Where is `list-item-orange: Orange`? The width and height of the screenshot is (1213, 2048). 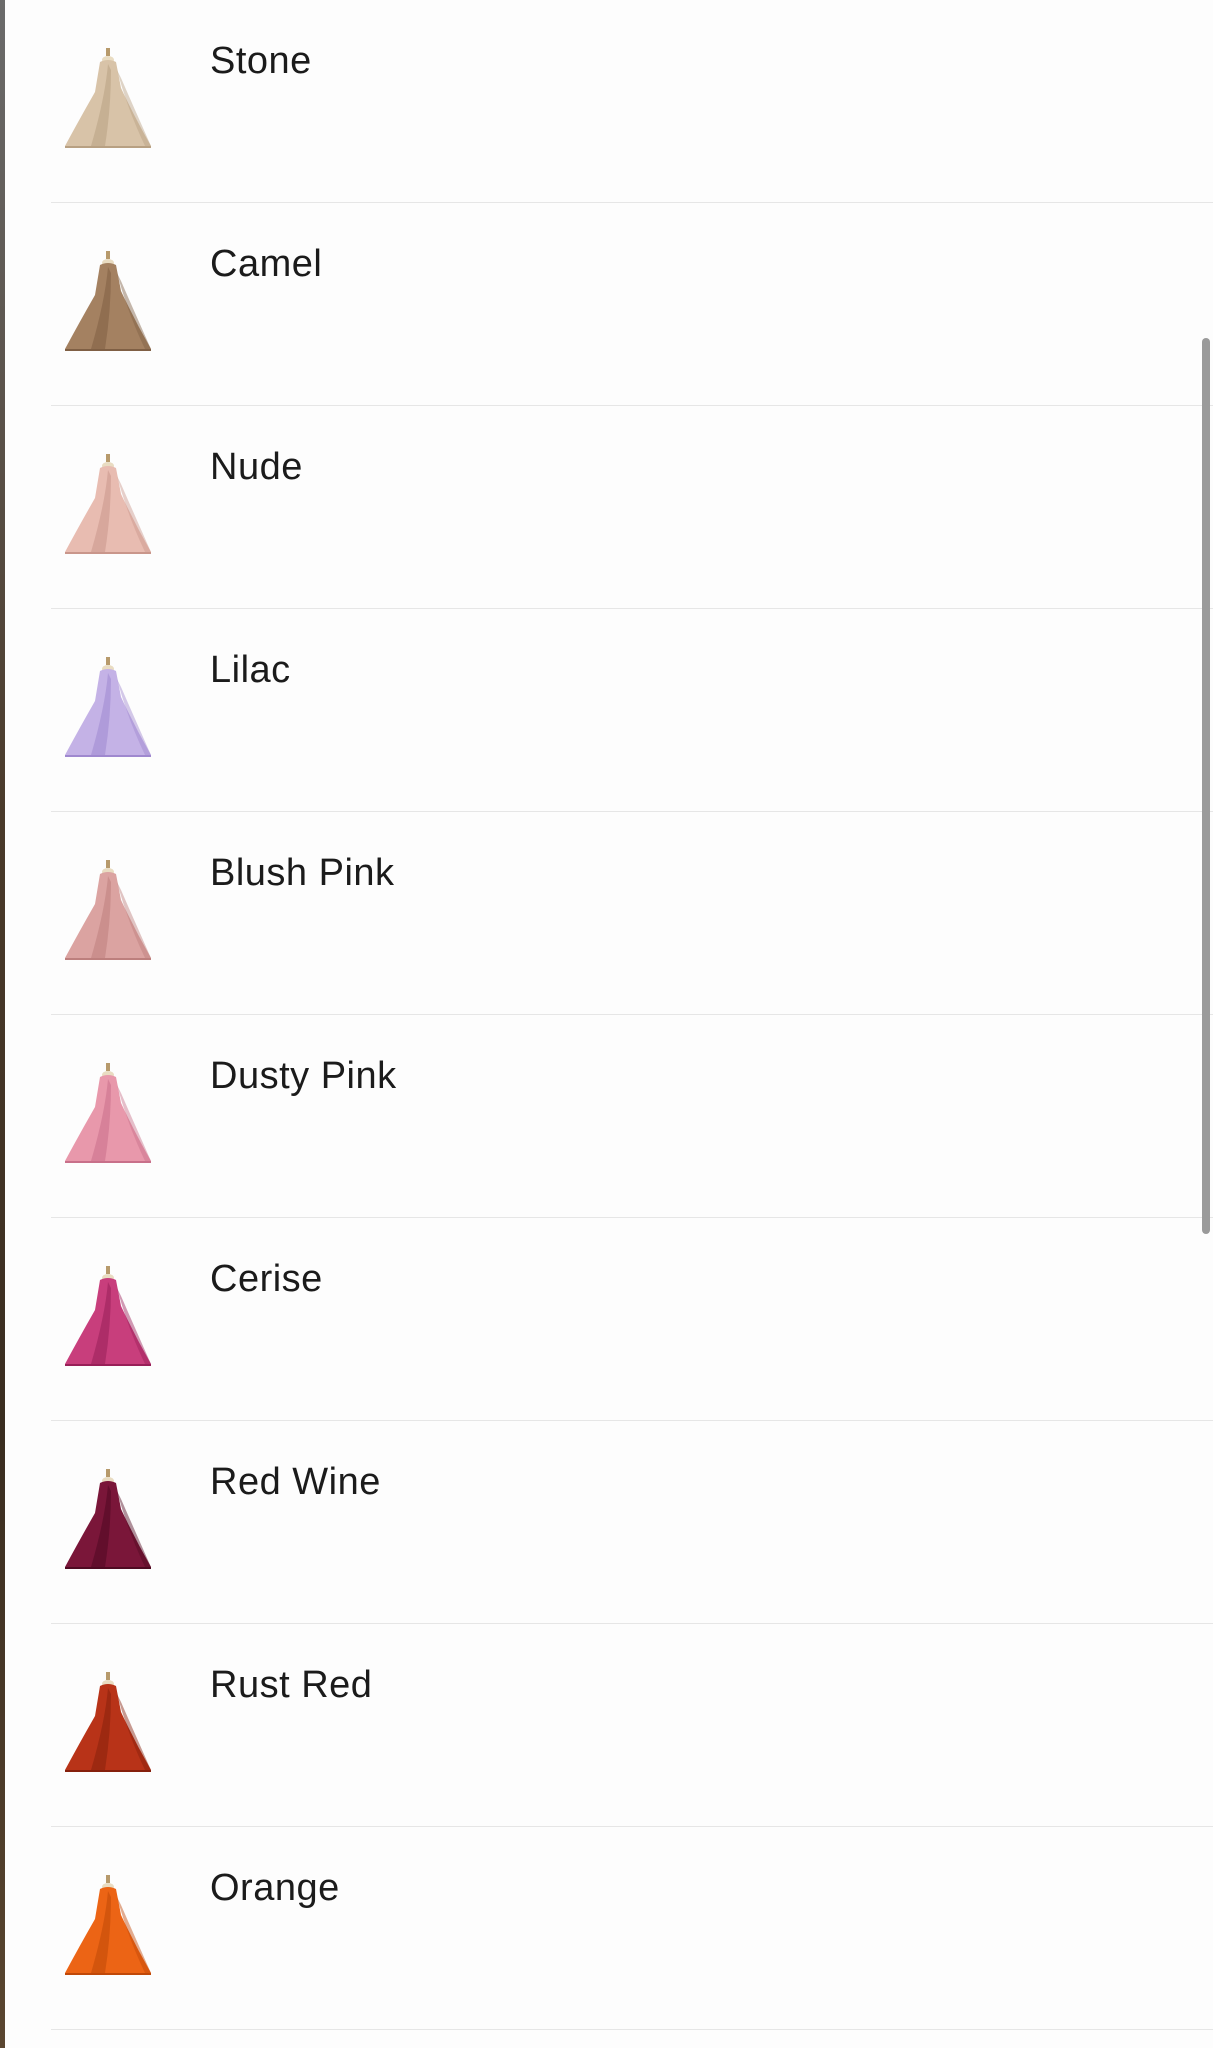
list-item-orange: Orange is located at coordinates (632, 1928).